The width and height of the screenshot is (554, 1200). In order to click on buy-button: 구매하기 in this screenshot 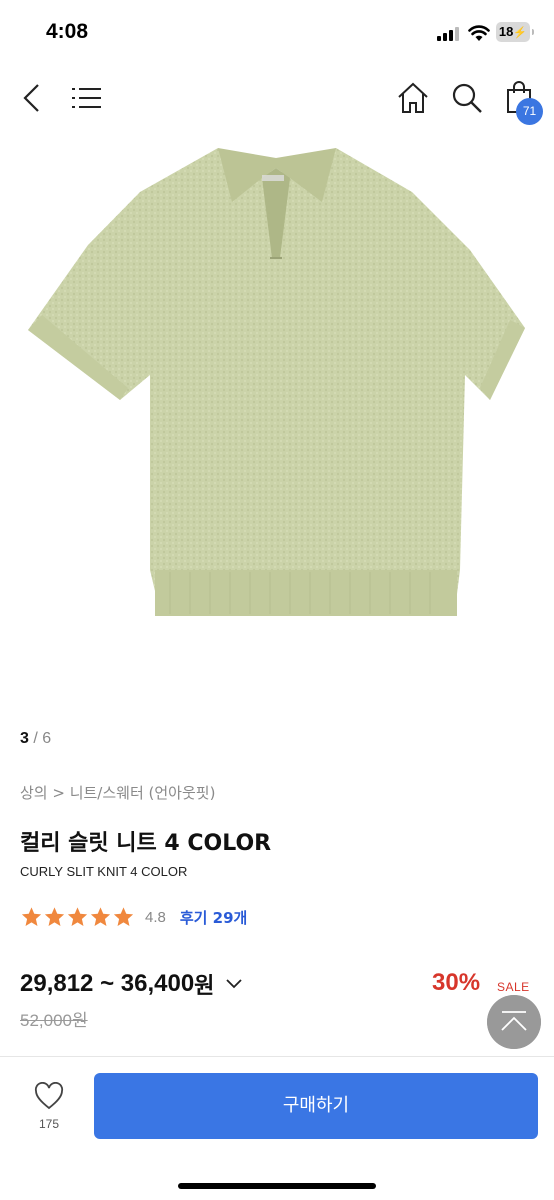, I will do `click(316, 1106)`.